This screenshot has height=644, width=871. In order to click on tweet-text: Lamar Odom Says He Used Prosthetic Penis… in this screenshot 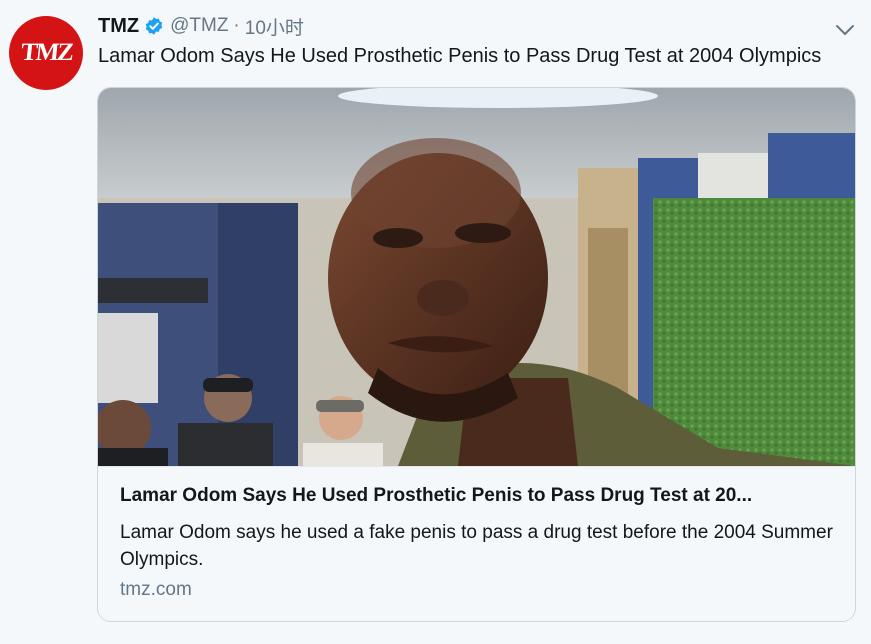, I will do `click(460, 56)`.